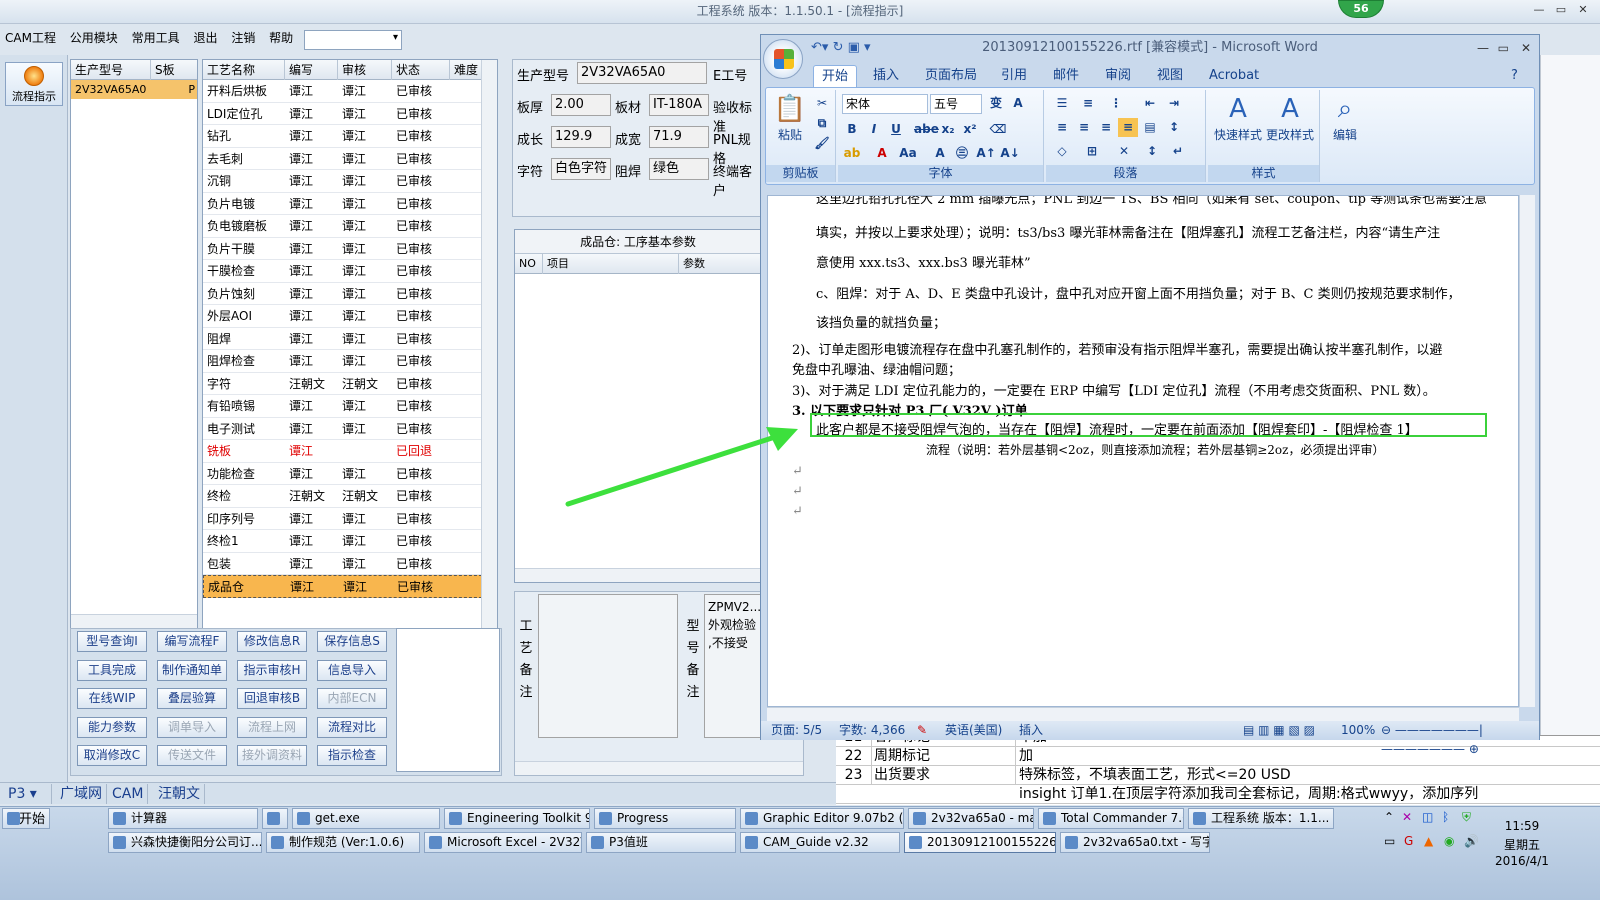 The height and width of the screenshot is (900, 1600). What do you see at coordinates (1445, 817) in the screenshot?
I see `bluetooth-icon: ᛒ` at bounding box center [1445, 817].